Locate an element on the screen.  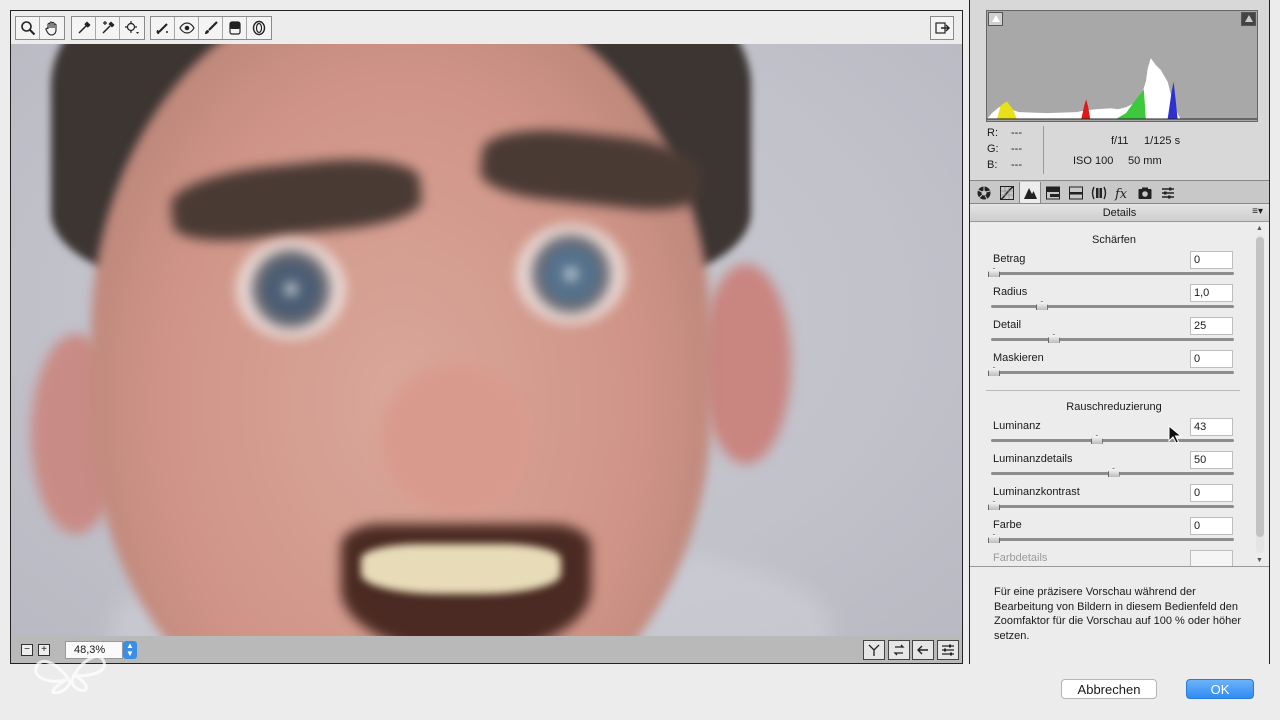
spot-removal-tool is located at coordinates (163, 28).